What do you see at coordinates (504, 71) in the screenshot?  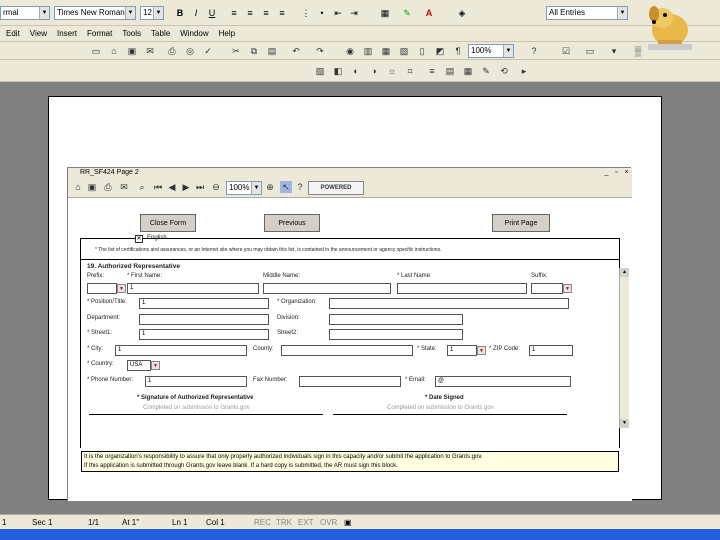 I see `reset-picture-icon: ⟲` at bounding box center [504, 71].